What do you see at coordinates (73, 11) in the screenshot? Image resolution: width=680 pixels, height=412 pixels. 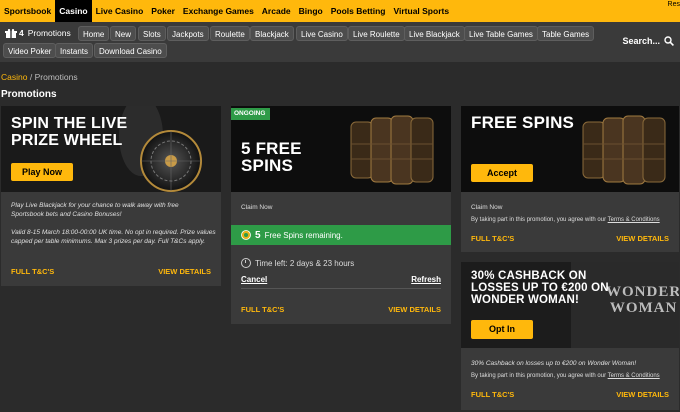 I see `topnav-casino: Casino` at bounding box center [73, 11].